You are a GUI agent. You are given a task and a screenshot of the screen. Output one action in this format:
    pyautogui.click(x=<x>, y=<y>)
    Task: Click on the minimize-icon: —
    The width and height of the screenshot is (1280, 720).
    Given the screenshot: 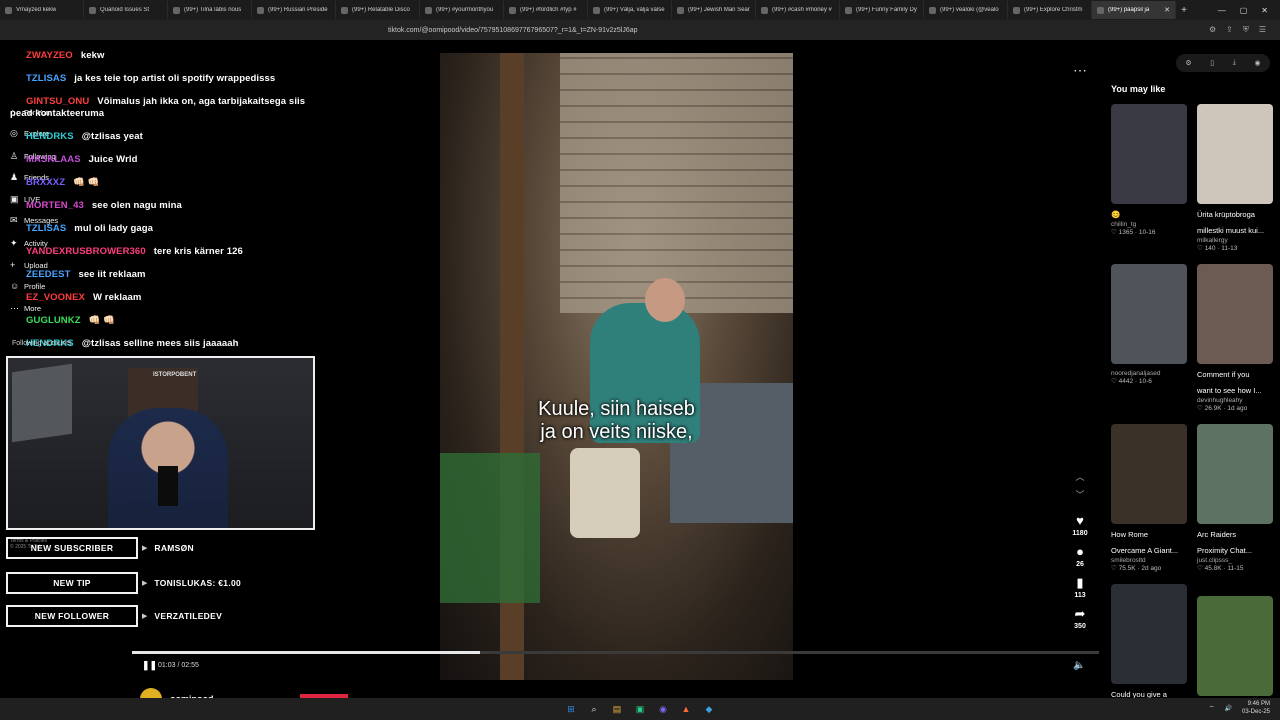 What is the action you would take?
    pyautogui.click(x=1222, y=10)
    